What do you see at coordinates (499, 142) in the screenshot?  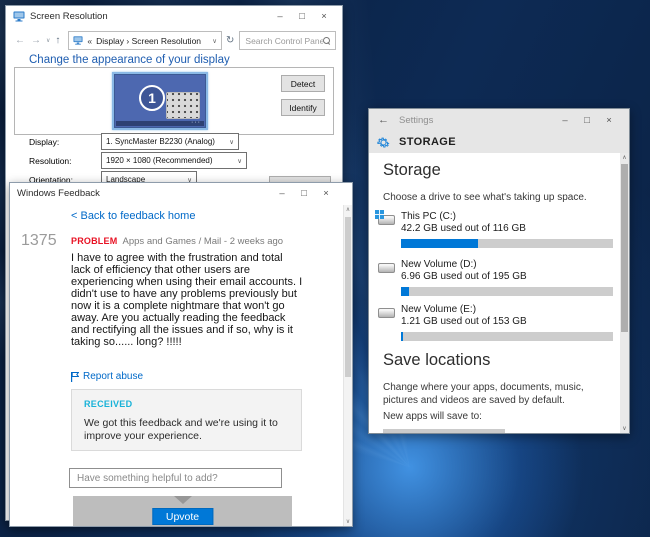 I see `settings-pagebar: STORAGE` at bounding box center [499, 142].